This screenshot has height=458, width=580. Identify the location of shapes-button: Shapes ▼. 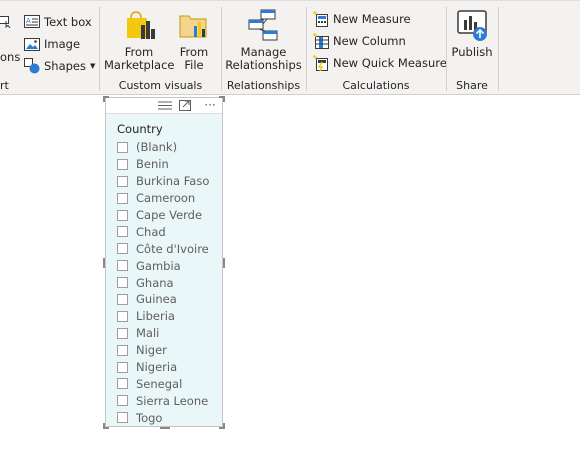
(59, 66).